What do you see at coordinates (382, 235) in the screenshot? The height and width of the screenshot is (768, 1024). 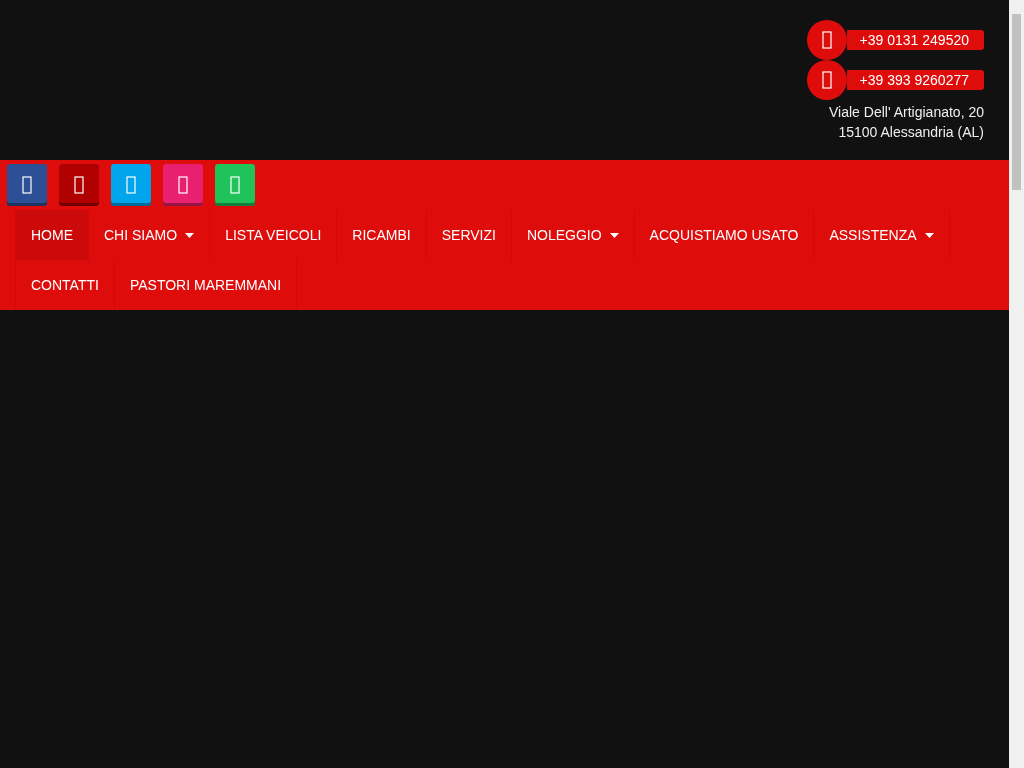 I see `nav-link: RICAMBI` at bounding box center [382, 235].